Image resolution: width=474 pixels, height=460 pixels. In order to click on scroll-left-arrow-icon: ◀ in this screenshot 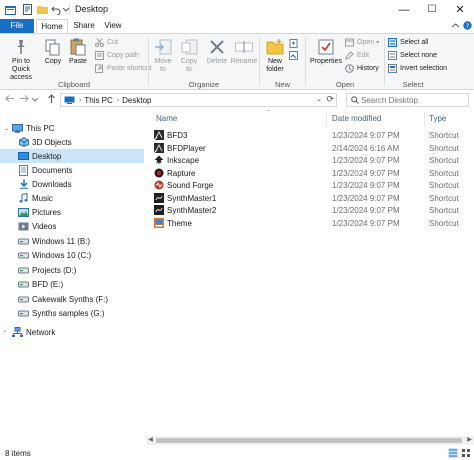, I will do `click(150, 440)`.